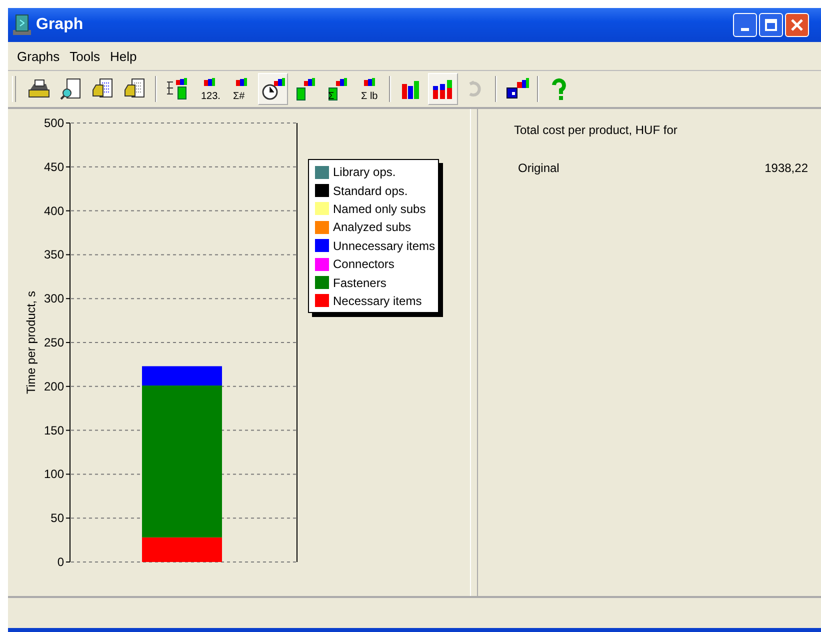  What do you see at coordinates (745, 29) in the screenshot?
I see `minimize-icon` at bounding box center [745, 29].